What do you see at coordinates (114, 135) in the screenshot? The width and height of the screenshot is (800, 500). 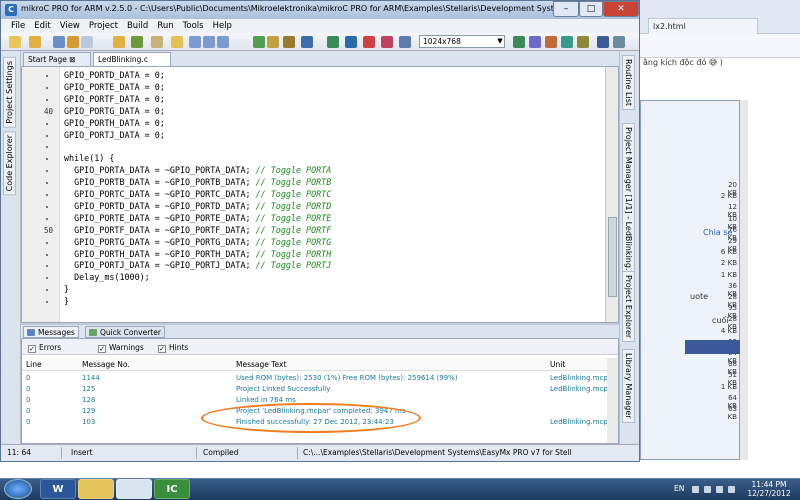 I see `code-line: GPIO_PORTJ_DATA = 0;` at bounding box center [114, 135].